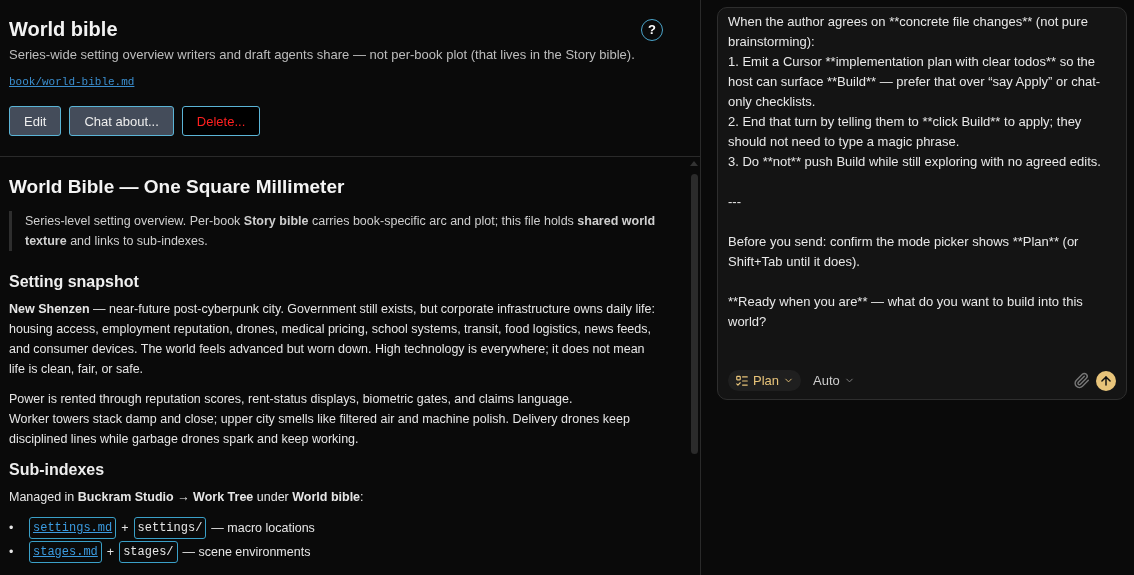 The height and width of the screenshot is (575, 1134). What do you see at coordinates (922, 312) in the screenshot?
I see `message-text: **Ready when you are** — what do you want to build into this world?` at bounding box center [922, 312].